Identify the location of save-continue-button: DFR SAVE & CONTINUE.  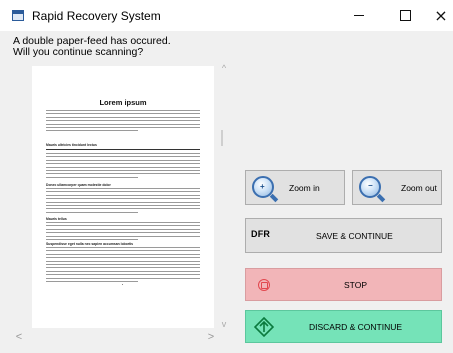
(343, 235).